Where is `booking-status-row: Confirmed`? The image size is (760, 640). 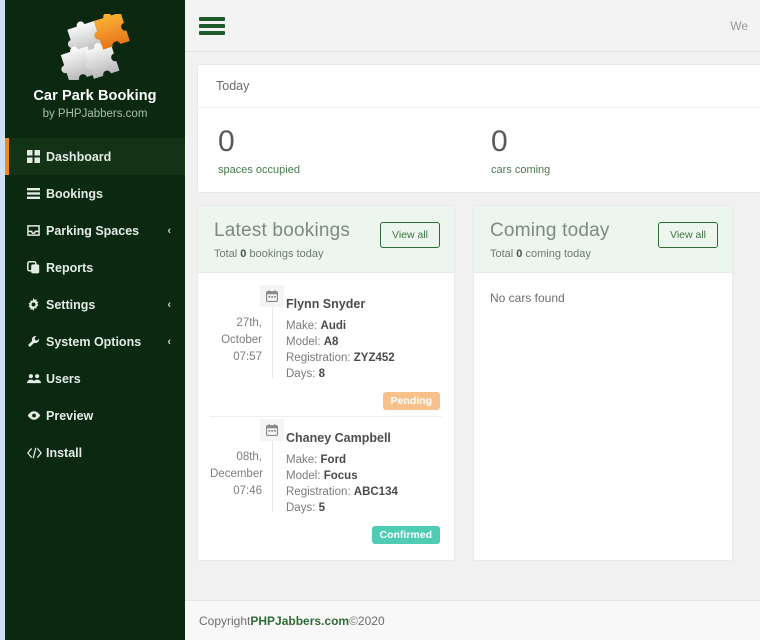
booking-status-row: Confirmed is located at coordinates (326, 531).